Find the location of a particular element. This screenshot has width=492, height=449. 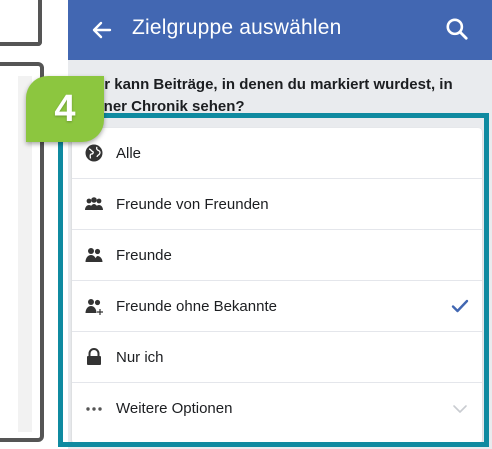

app-header: Zielgruppe auswählen is located at coordinates (280, 30).